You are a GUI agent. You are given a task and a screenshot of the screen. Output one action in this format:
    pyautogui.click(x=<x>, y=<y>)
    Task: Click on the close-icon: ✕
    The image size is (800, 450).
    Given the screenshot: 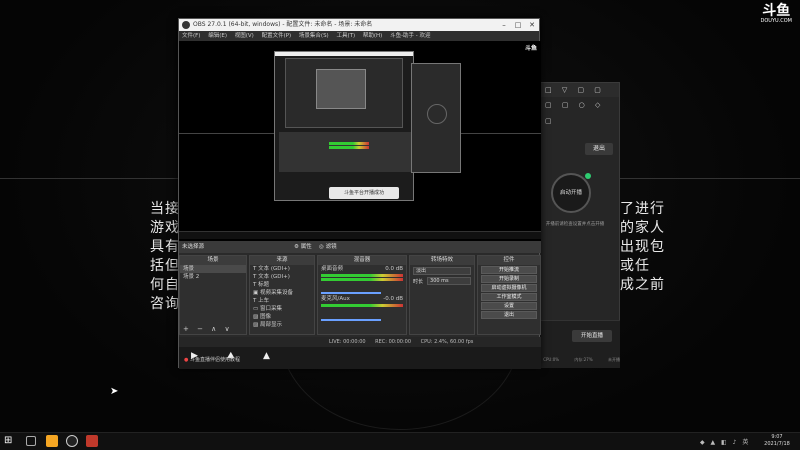 What is the action you would take?
    pyautogui.click(x=532, y=25)
    